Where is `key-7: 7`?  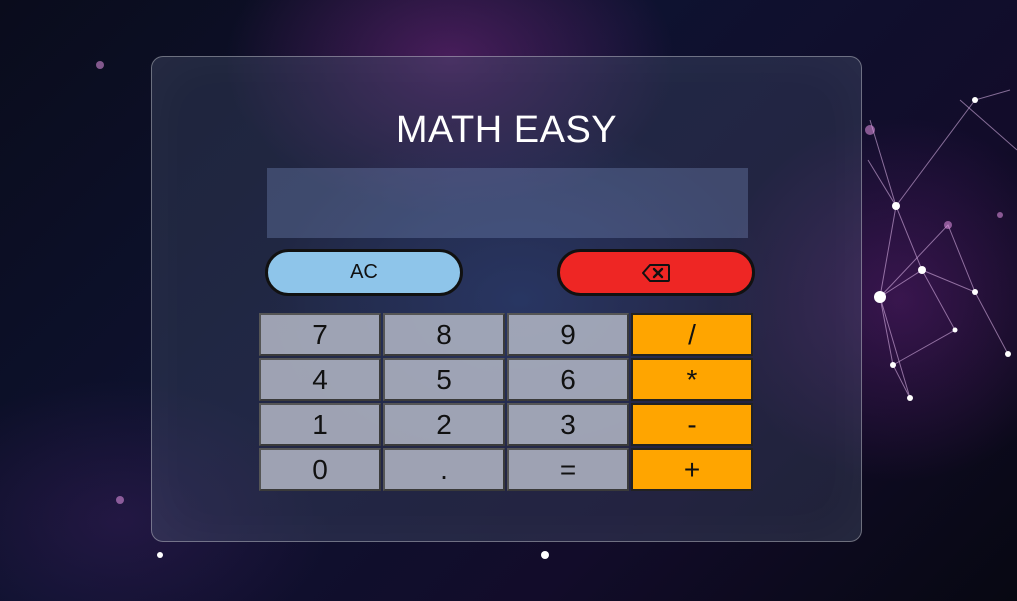 key-7: 7 is located at coordinates (320, 334).